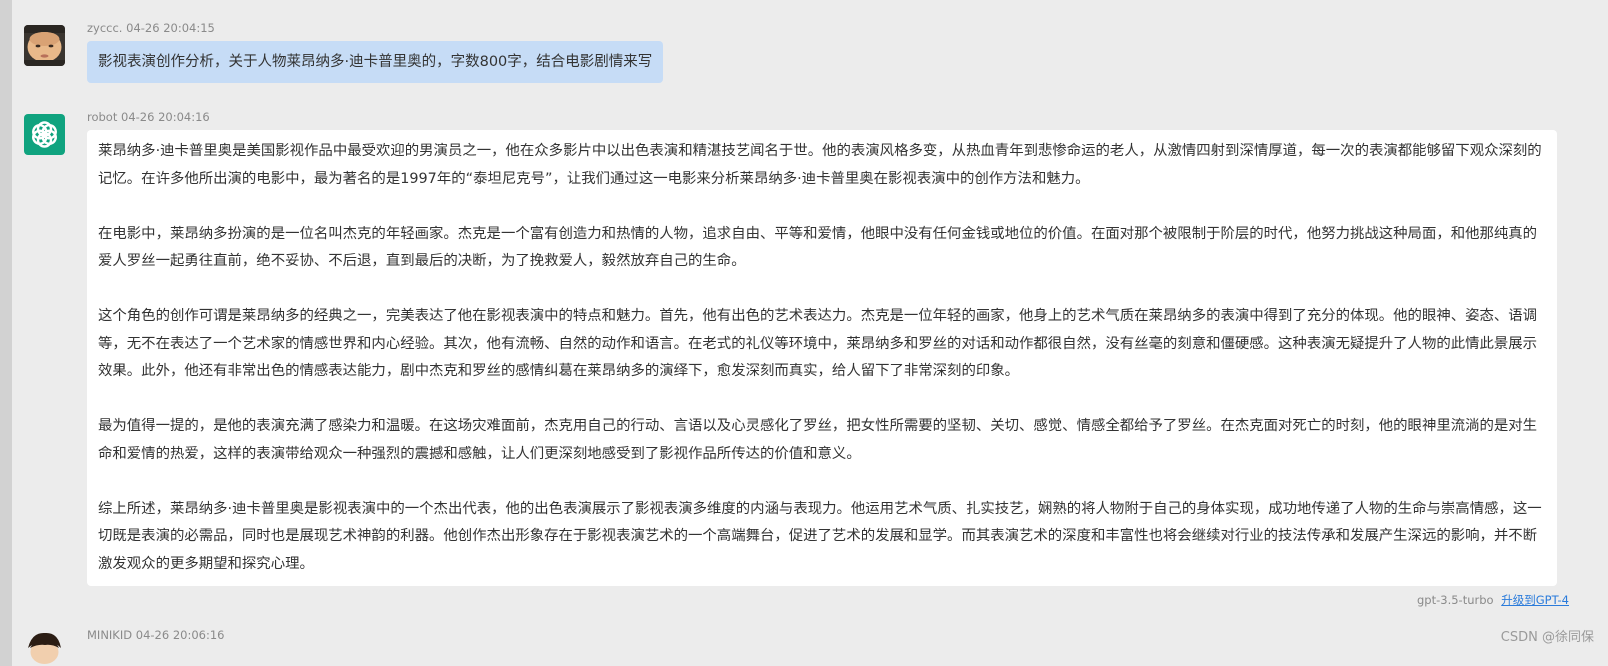 The height and width of the screenshot is (666, 1608). I want to click on timestamp: 04-26 20:04:16, so click(165, 117).